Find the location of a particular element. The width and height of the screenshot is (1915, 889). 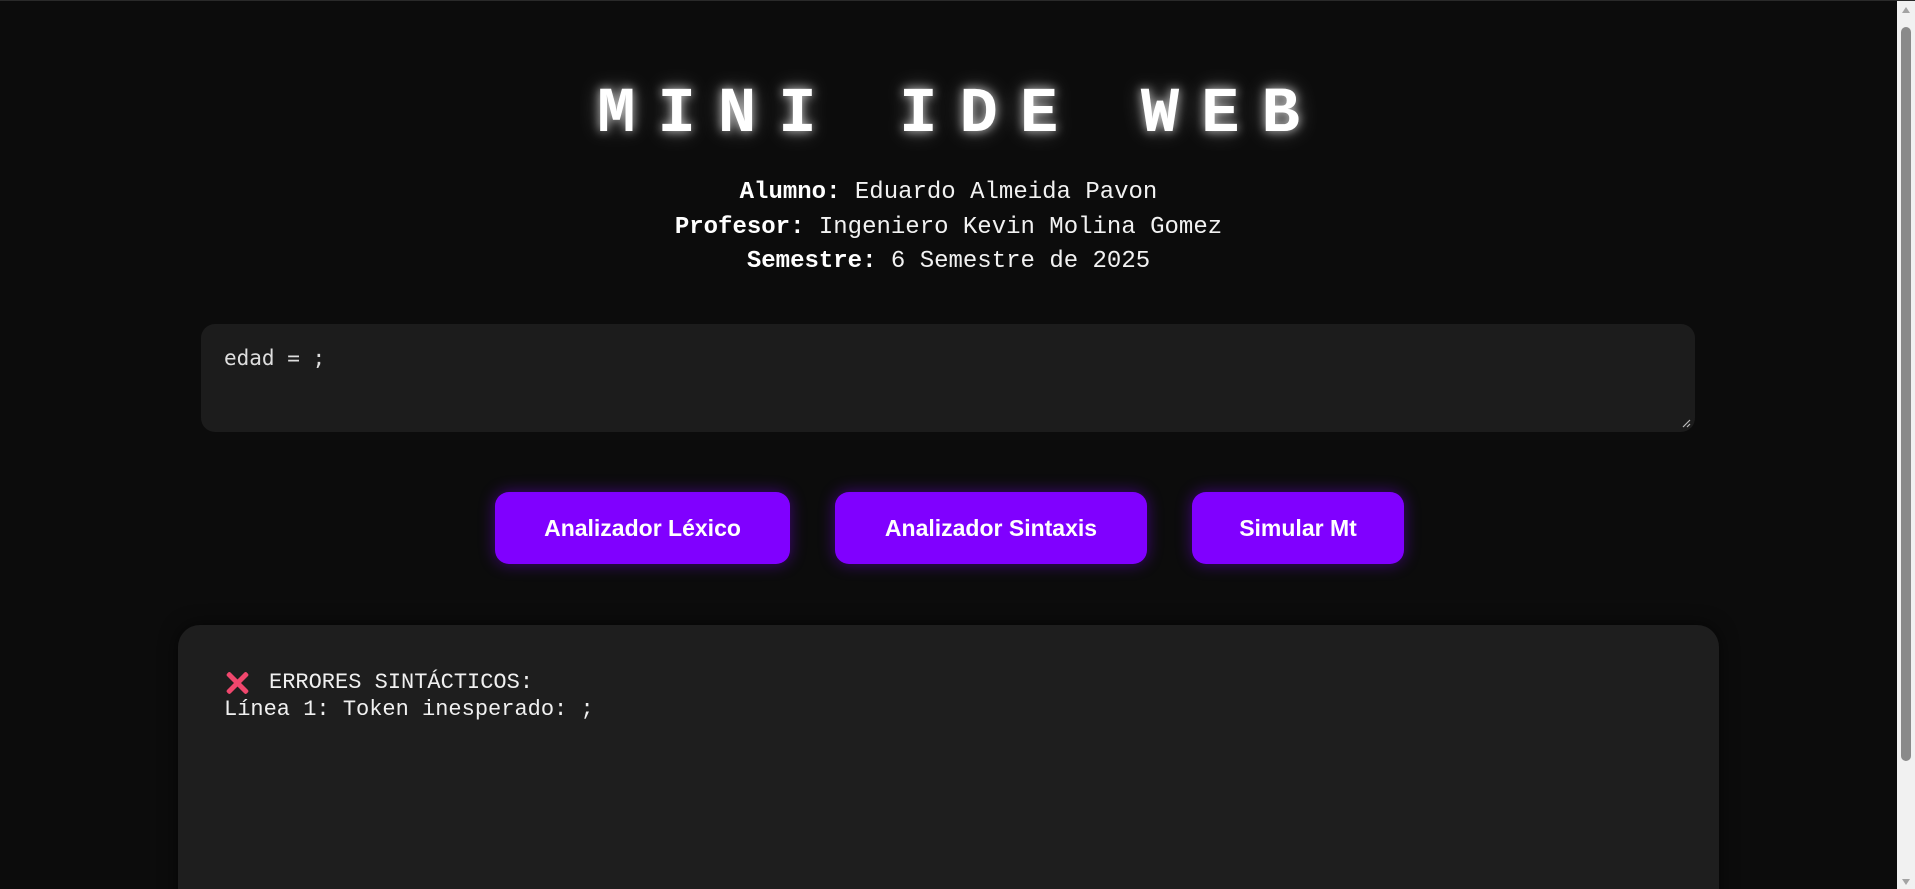

vertical-scrollbar is located at coordinates (1906, 445).